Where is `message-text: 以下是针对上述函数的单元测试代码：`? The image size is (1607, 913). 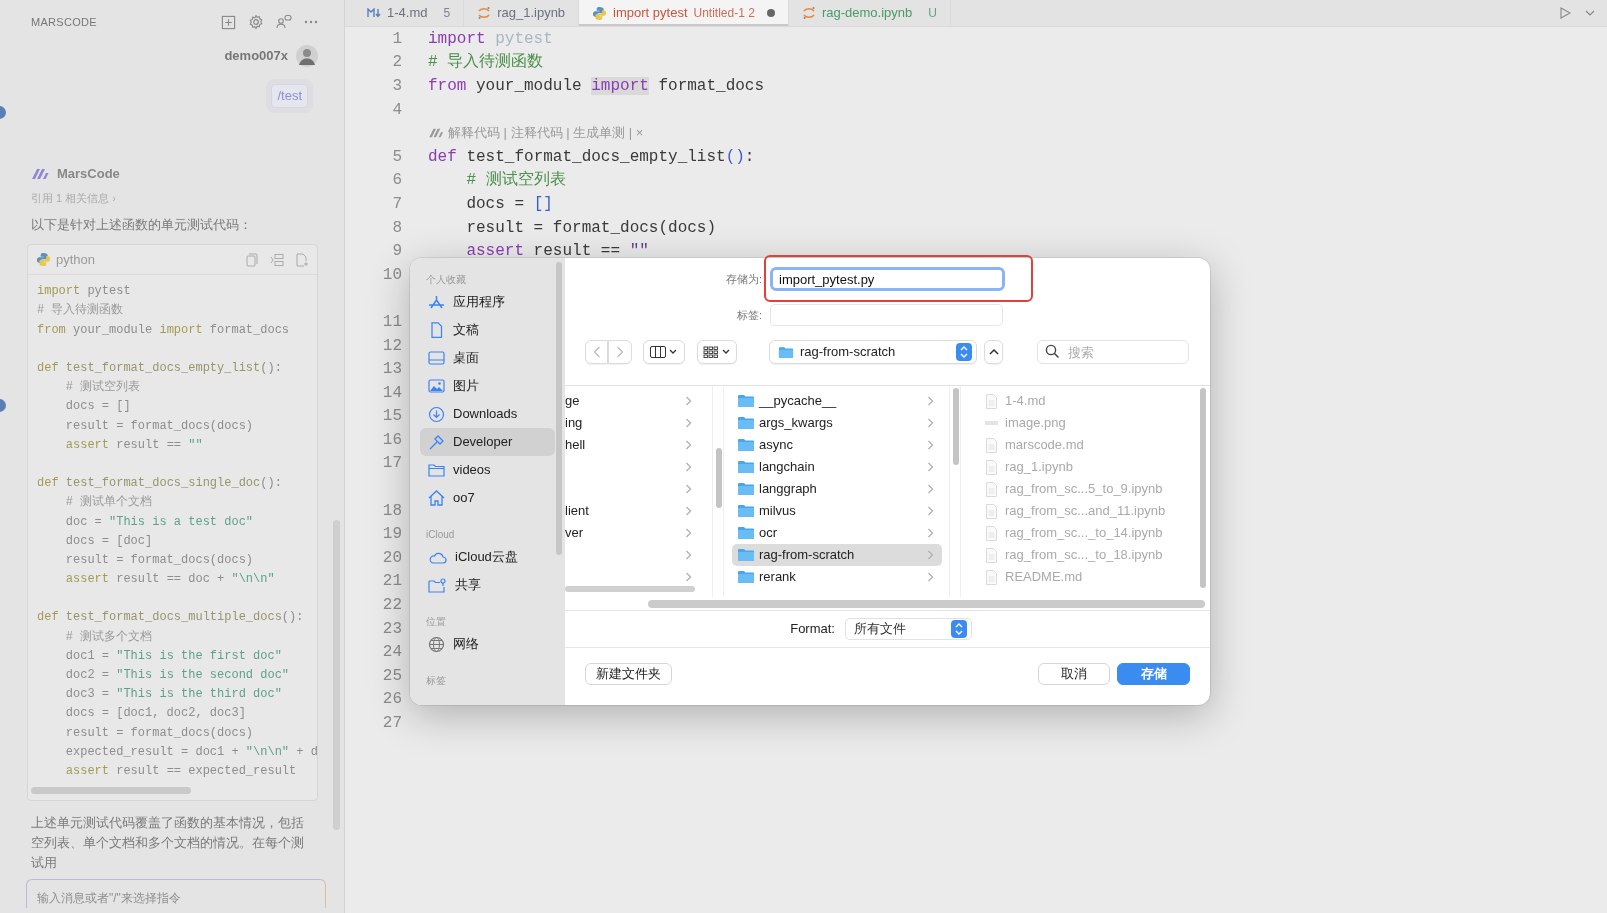 message-text: 以下是针对上述函数的单元测试代码： is located at coordinates (142, 225).